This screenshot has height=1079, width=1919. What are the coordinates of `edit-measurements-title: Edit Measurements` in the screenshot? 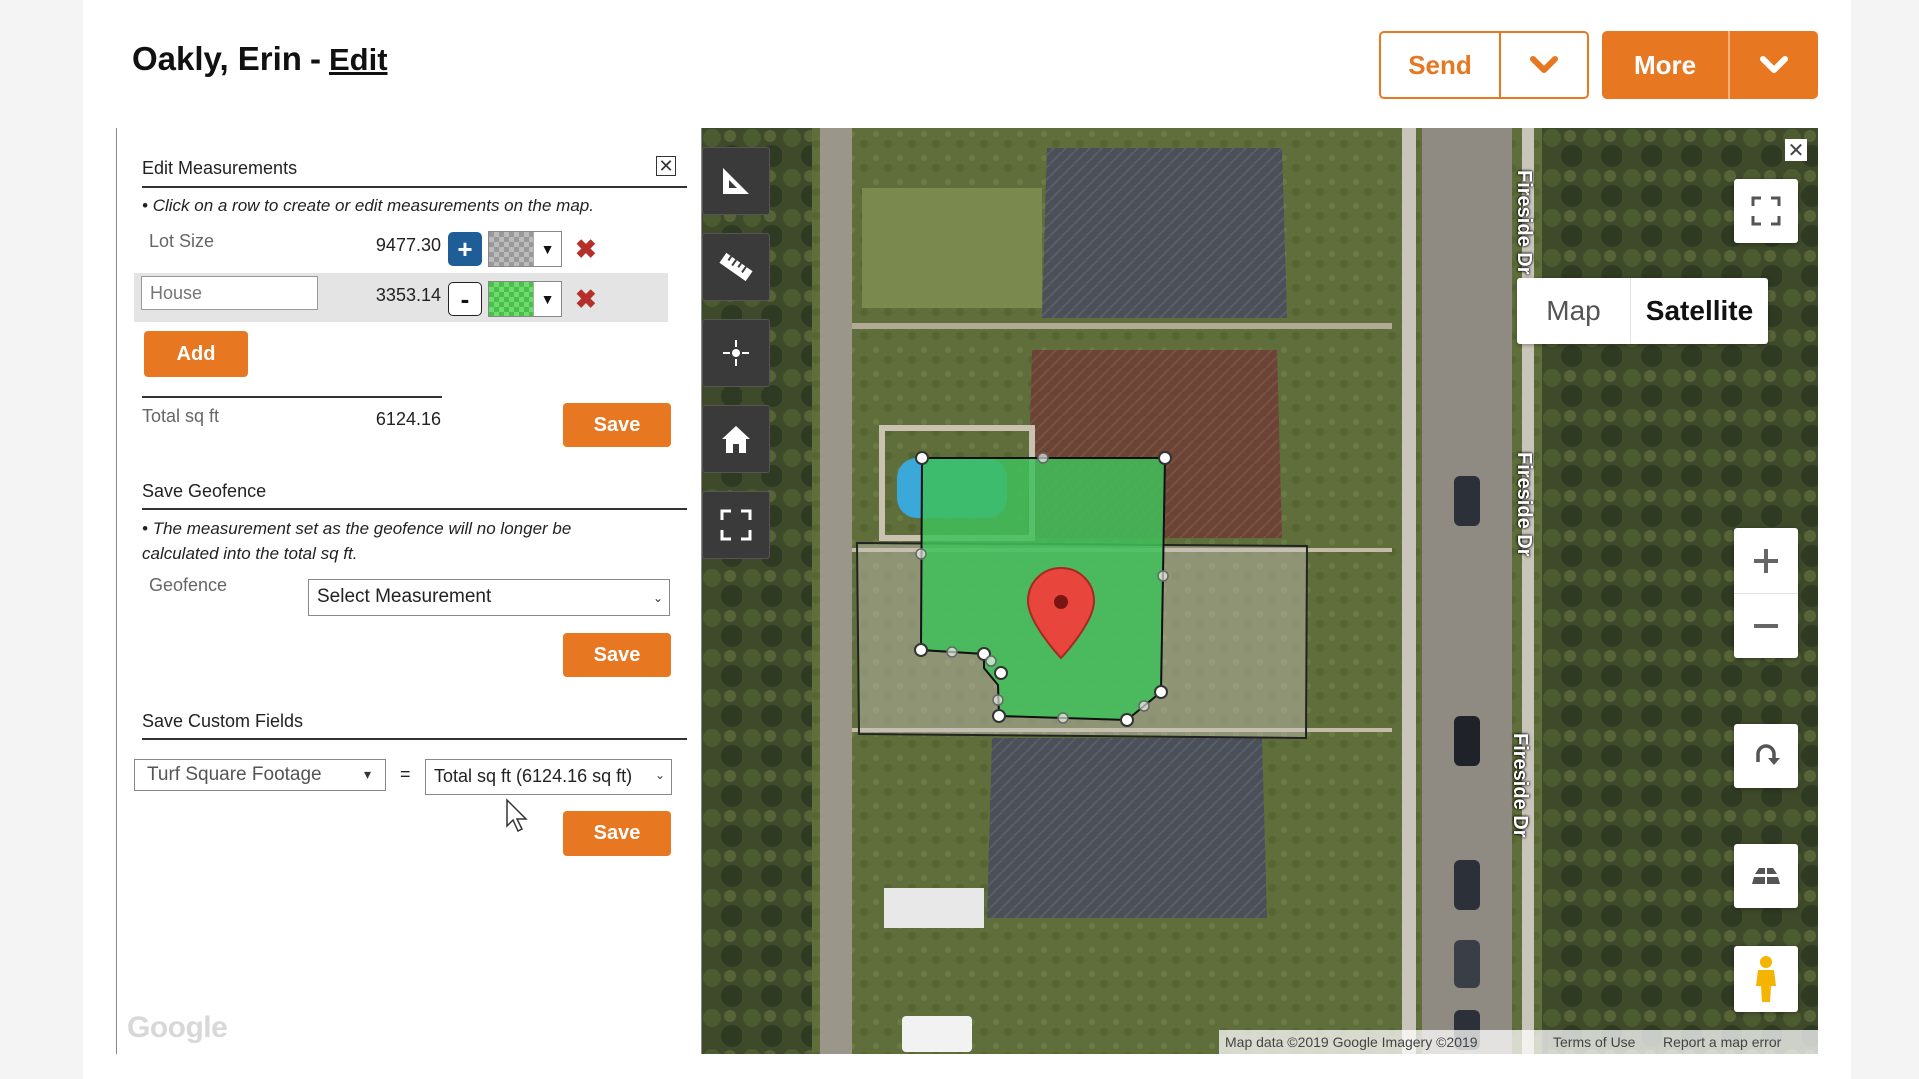 It's located at (220, 168).